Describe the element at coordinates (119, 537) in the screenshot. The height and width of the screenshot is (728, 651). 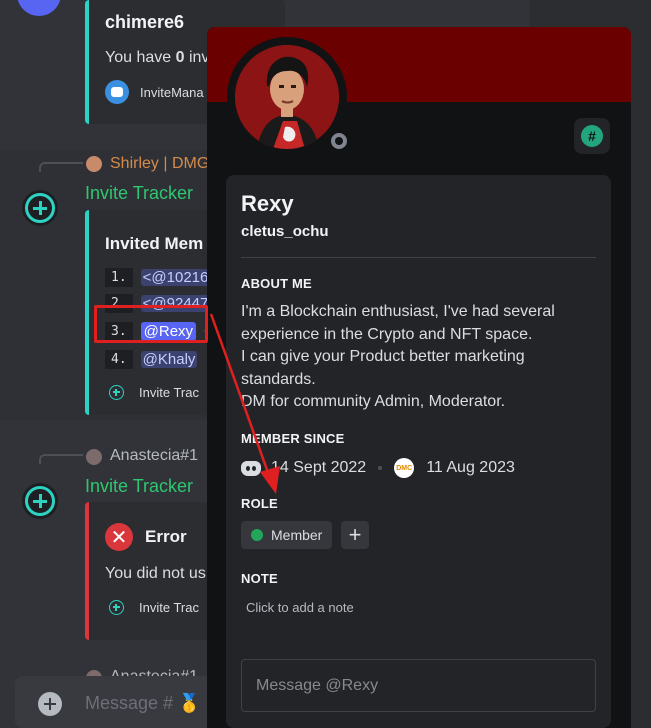
I see `error-icon: ✕` at that location.